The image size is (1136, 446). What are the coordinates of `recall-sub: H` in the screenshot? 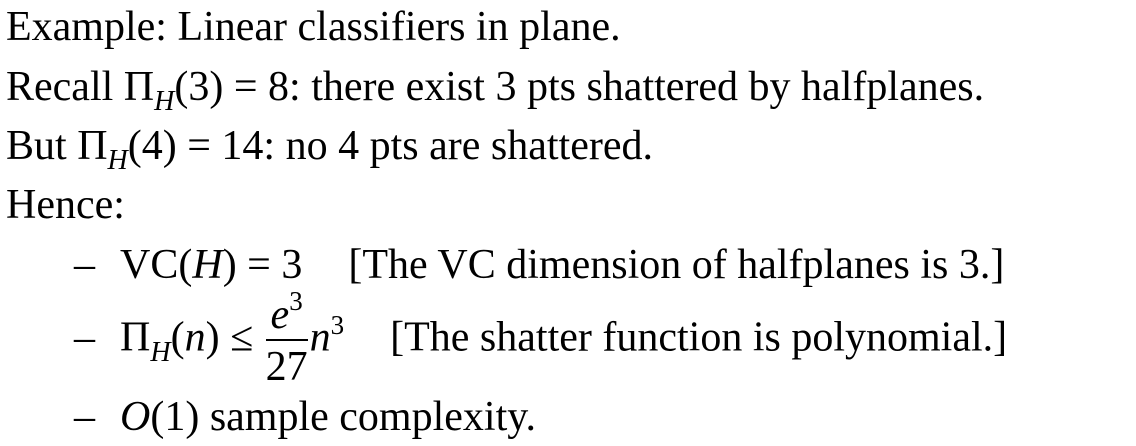 It's located at (164, 101).